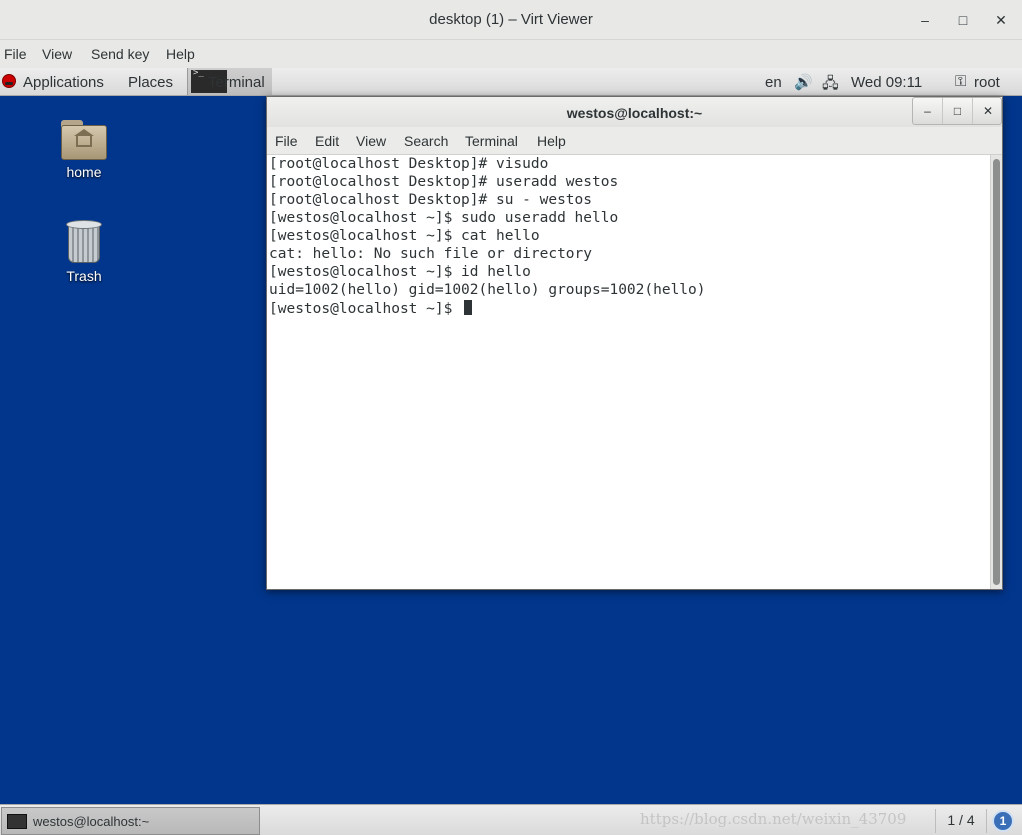  I want to click on viewer-menubar: File View Send key Help, so click(511, 54).